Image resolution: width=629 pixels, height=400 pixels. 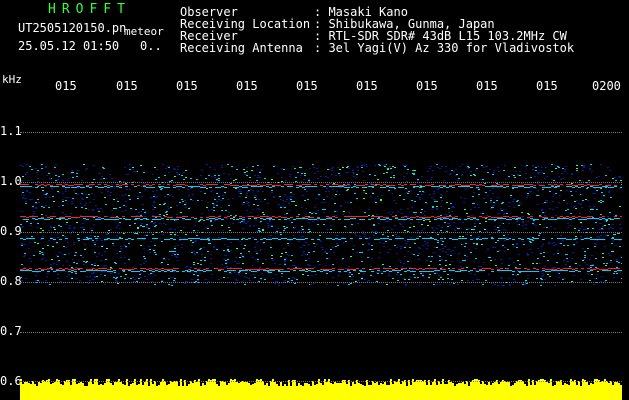 What do you see at coordinates (89, 9) in the screenshot?
I see `brand-title: HROFFT` at bounding box center [89, 9].